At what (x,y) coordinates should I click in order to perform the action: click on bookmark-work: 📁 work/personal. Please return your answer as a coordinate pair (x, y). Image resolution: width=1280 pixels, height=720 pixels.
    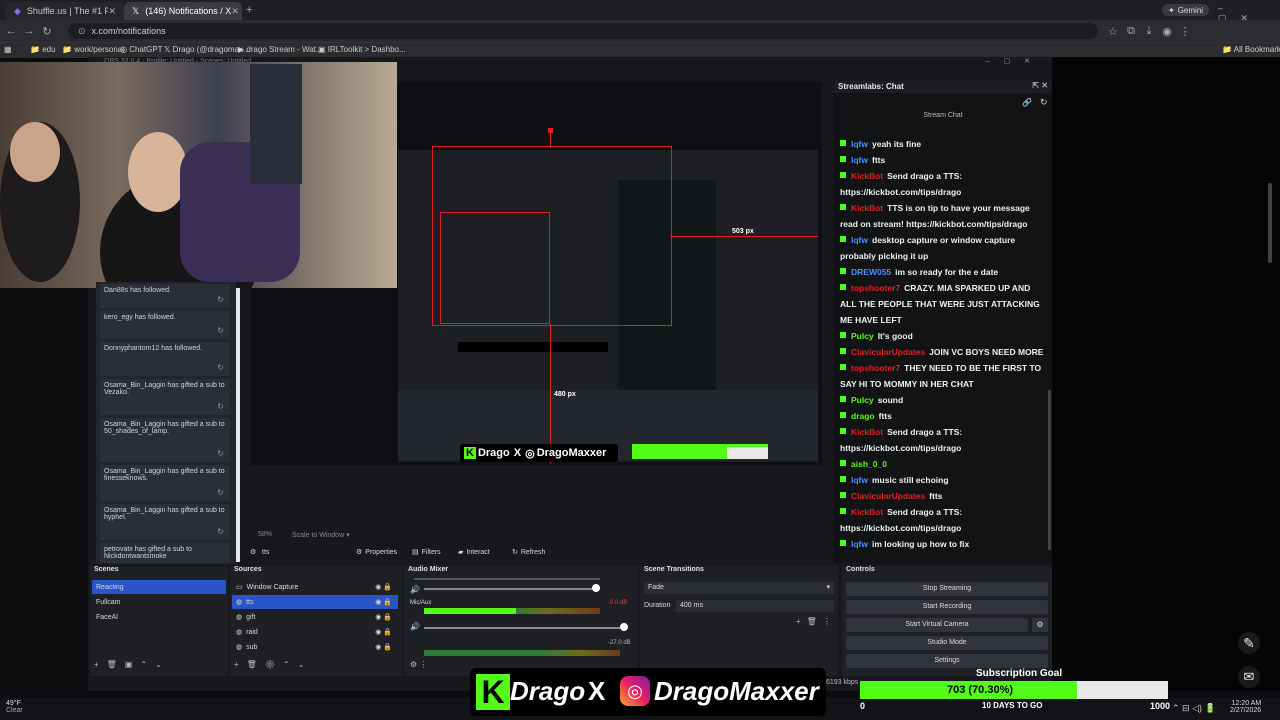
    Looking at the image, I should click on (93, 49).